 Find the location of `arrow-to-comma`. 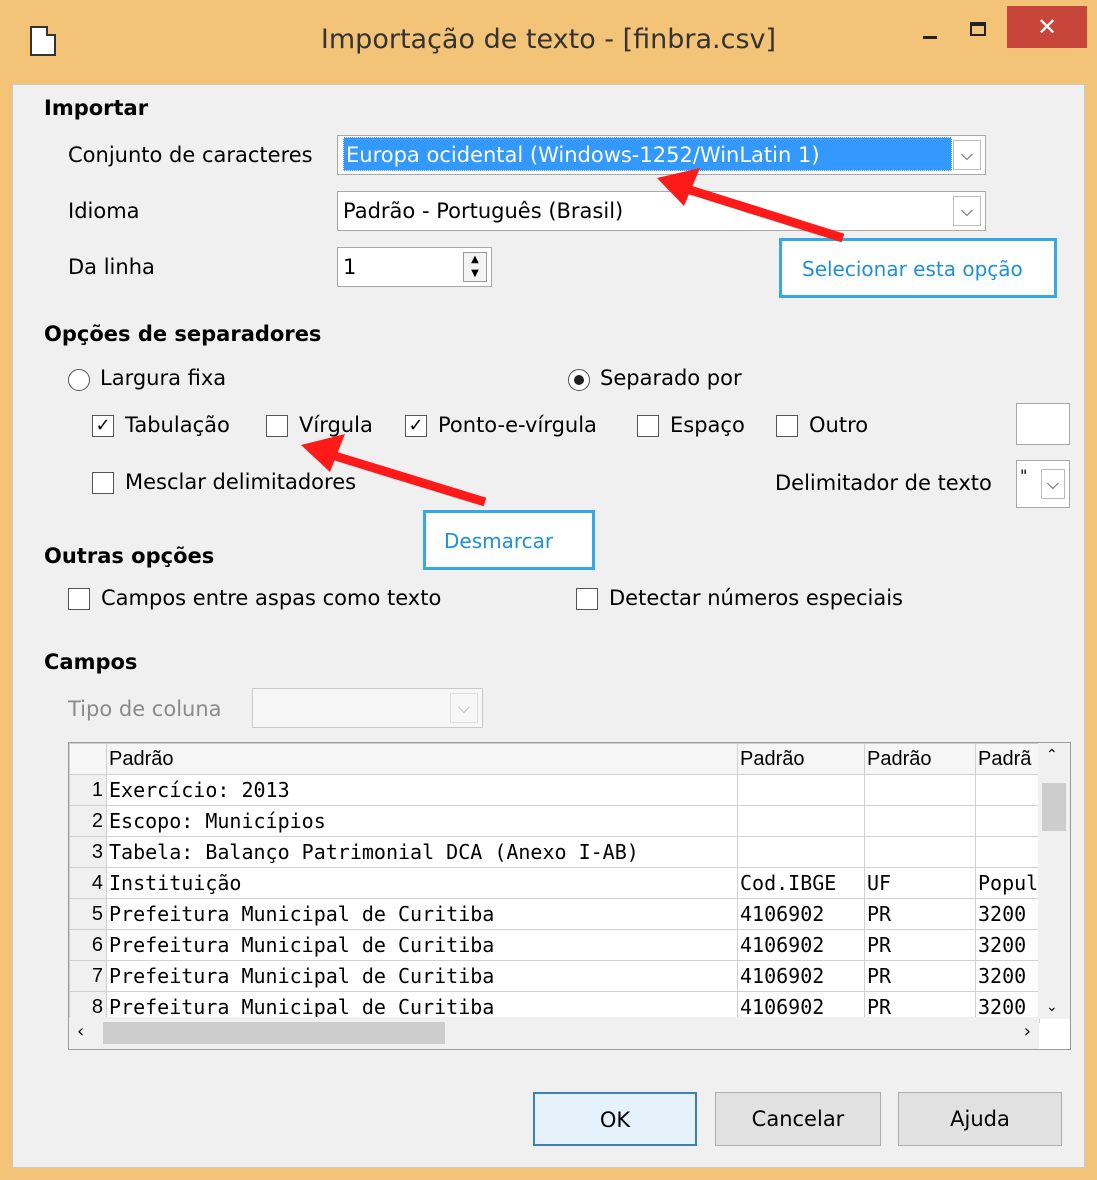

arrow-to-comma is located at coordinates (394, 470).